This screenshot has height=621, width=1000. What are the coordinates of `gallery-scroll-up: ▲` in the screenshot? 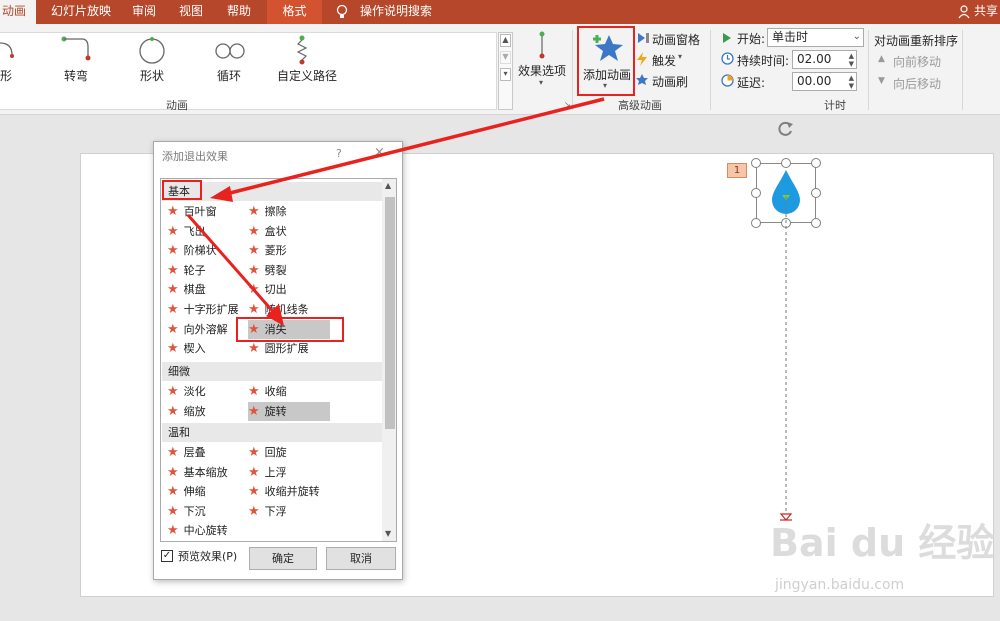 It's located at (505, 40).